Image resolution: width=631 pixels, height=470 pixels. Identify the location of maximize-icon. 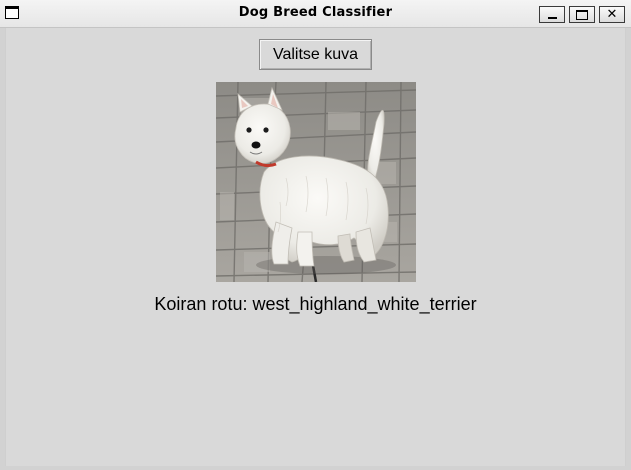
(582, 14).